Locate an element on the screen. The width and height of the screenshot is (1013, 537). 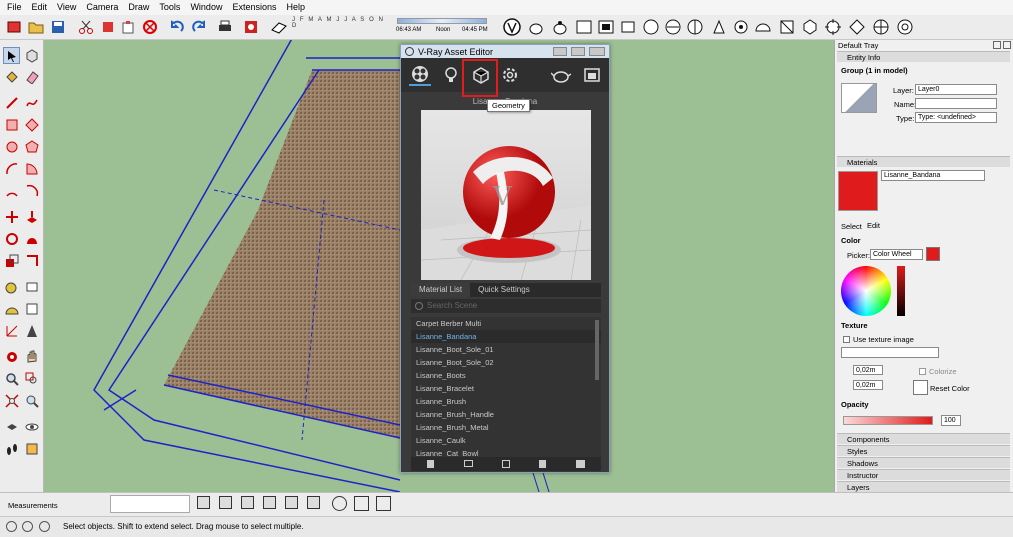
use-texture-checkbox is located at coordinates (846, 339).